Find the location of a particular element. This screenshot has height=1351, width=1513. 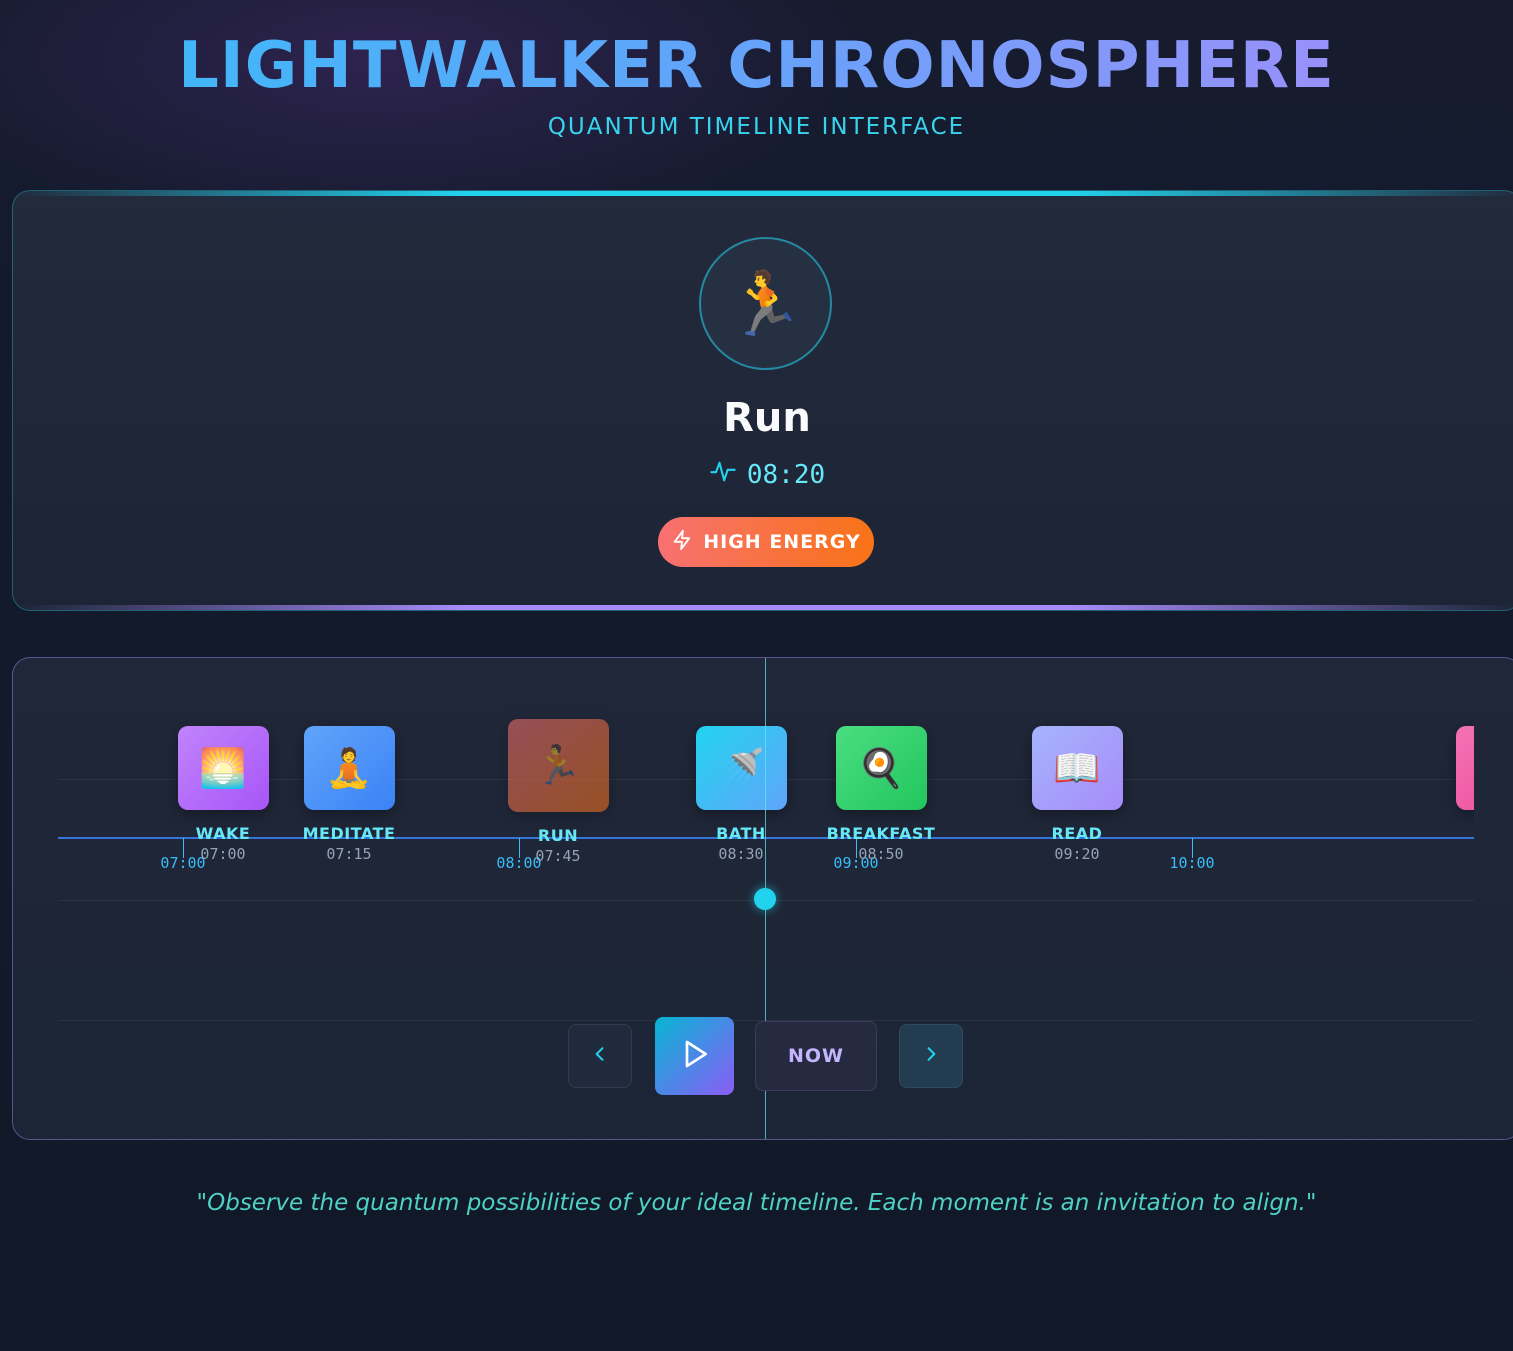

event-icon: 🍳 is located at coordinates (881, 768).